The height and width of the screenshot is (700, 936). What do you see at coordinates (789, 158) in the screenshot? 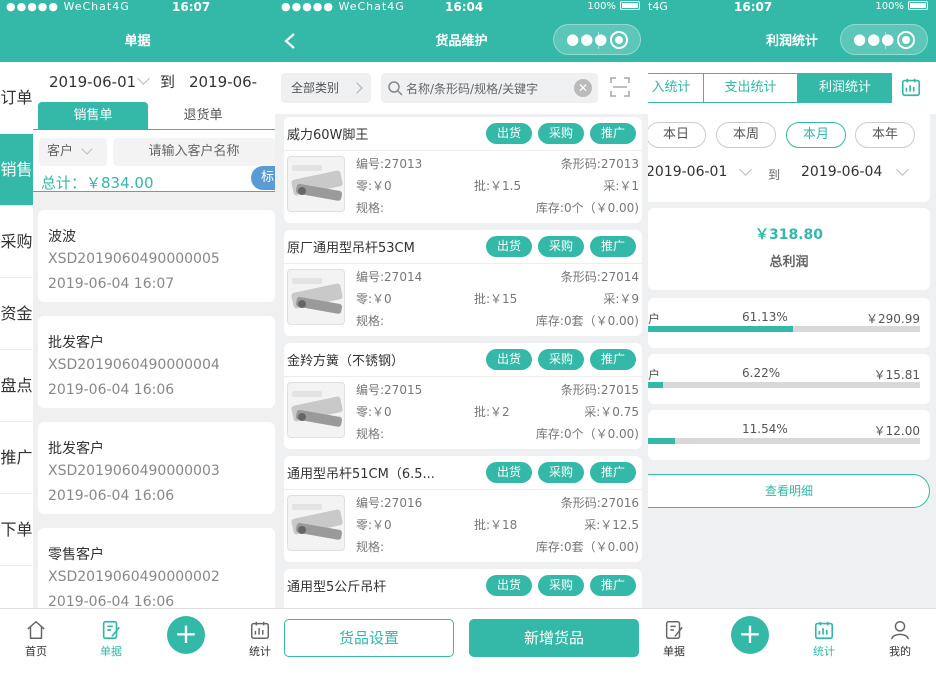
I see `period-filter: 本日 本周 本月 本年 2019-06-01 到 2019-06-04` at bounding box center [789, 158].